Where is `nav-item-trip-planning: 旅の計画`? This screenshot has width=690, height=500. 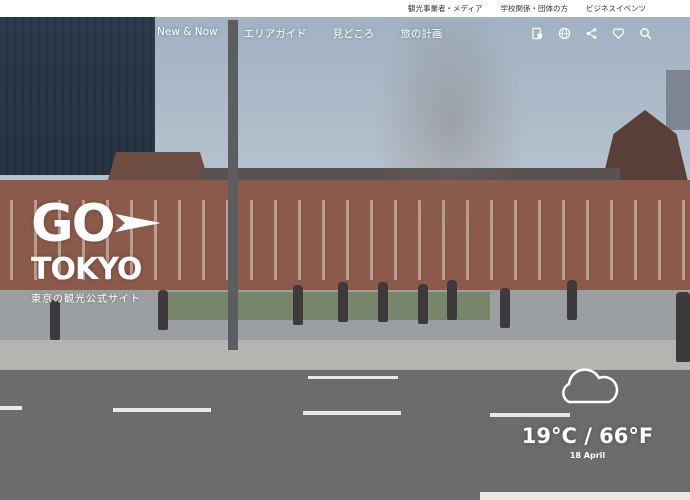
nav-item-trip-planning: 旅の計画 is located at coordinates (421, 33).